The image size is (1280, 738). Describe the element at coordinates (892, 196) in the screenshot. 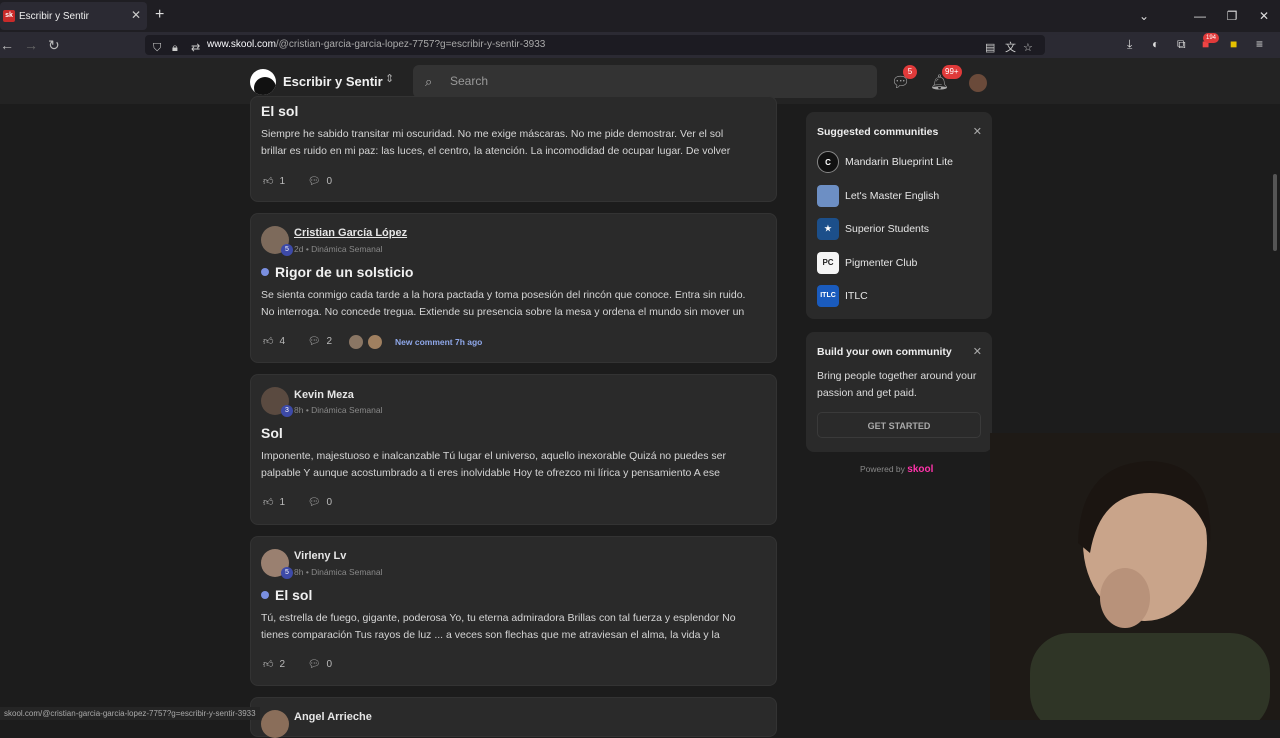

I see `community-name: Let's Master English` at that location.